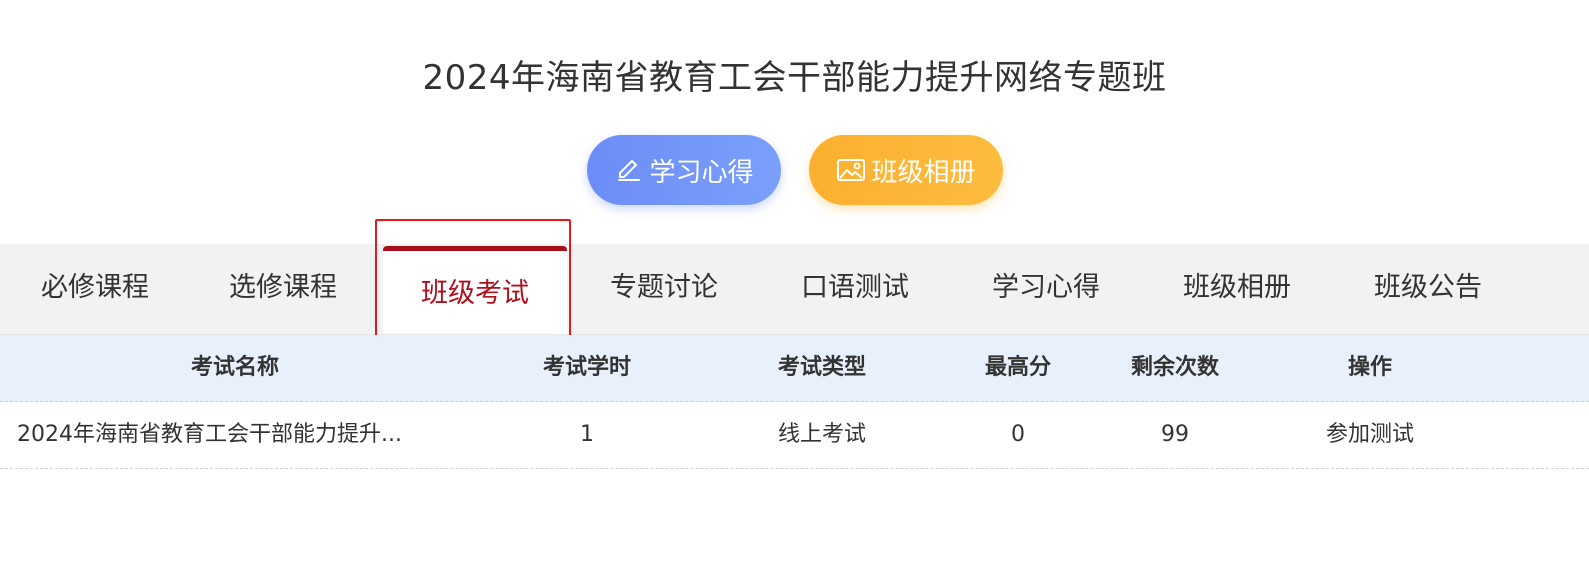  What do you see at coordinates (1046, 289) in the screenshot?
I see `tab-study-notes: 学习心得` at bounding box center [1046, 289].